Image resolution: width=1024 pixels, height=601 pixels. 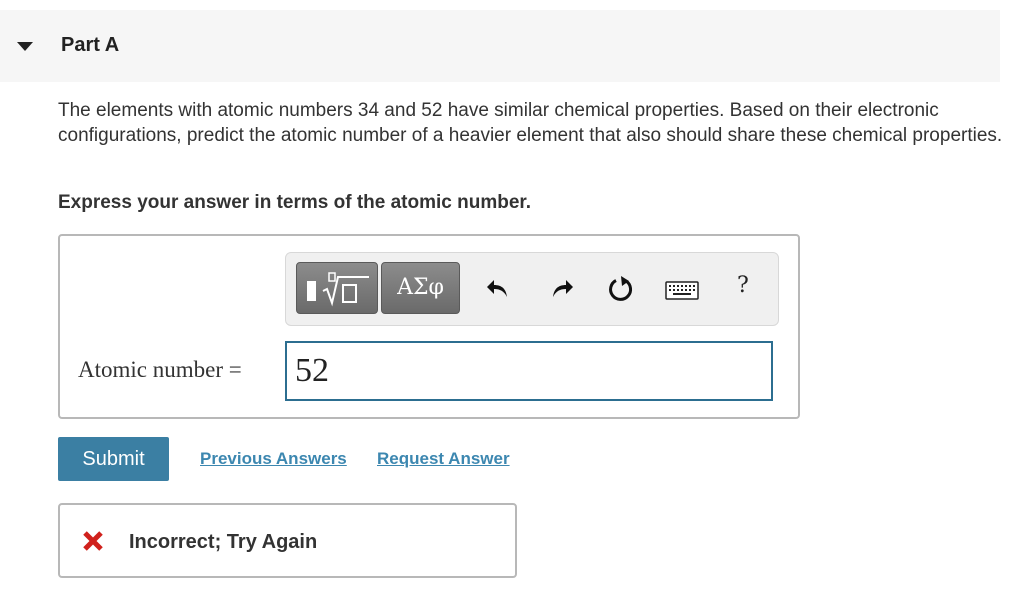 What do you see at coordinates (160, 369) in the screenshot?
I see `answer-label: Atomic number =` at bounding box center [160, 369].